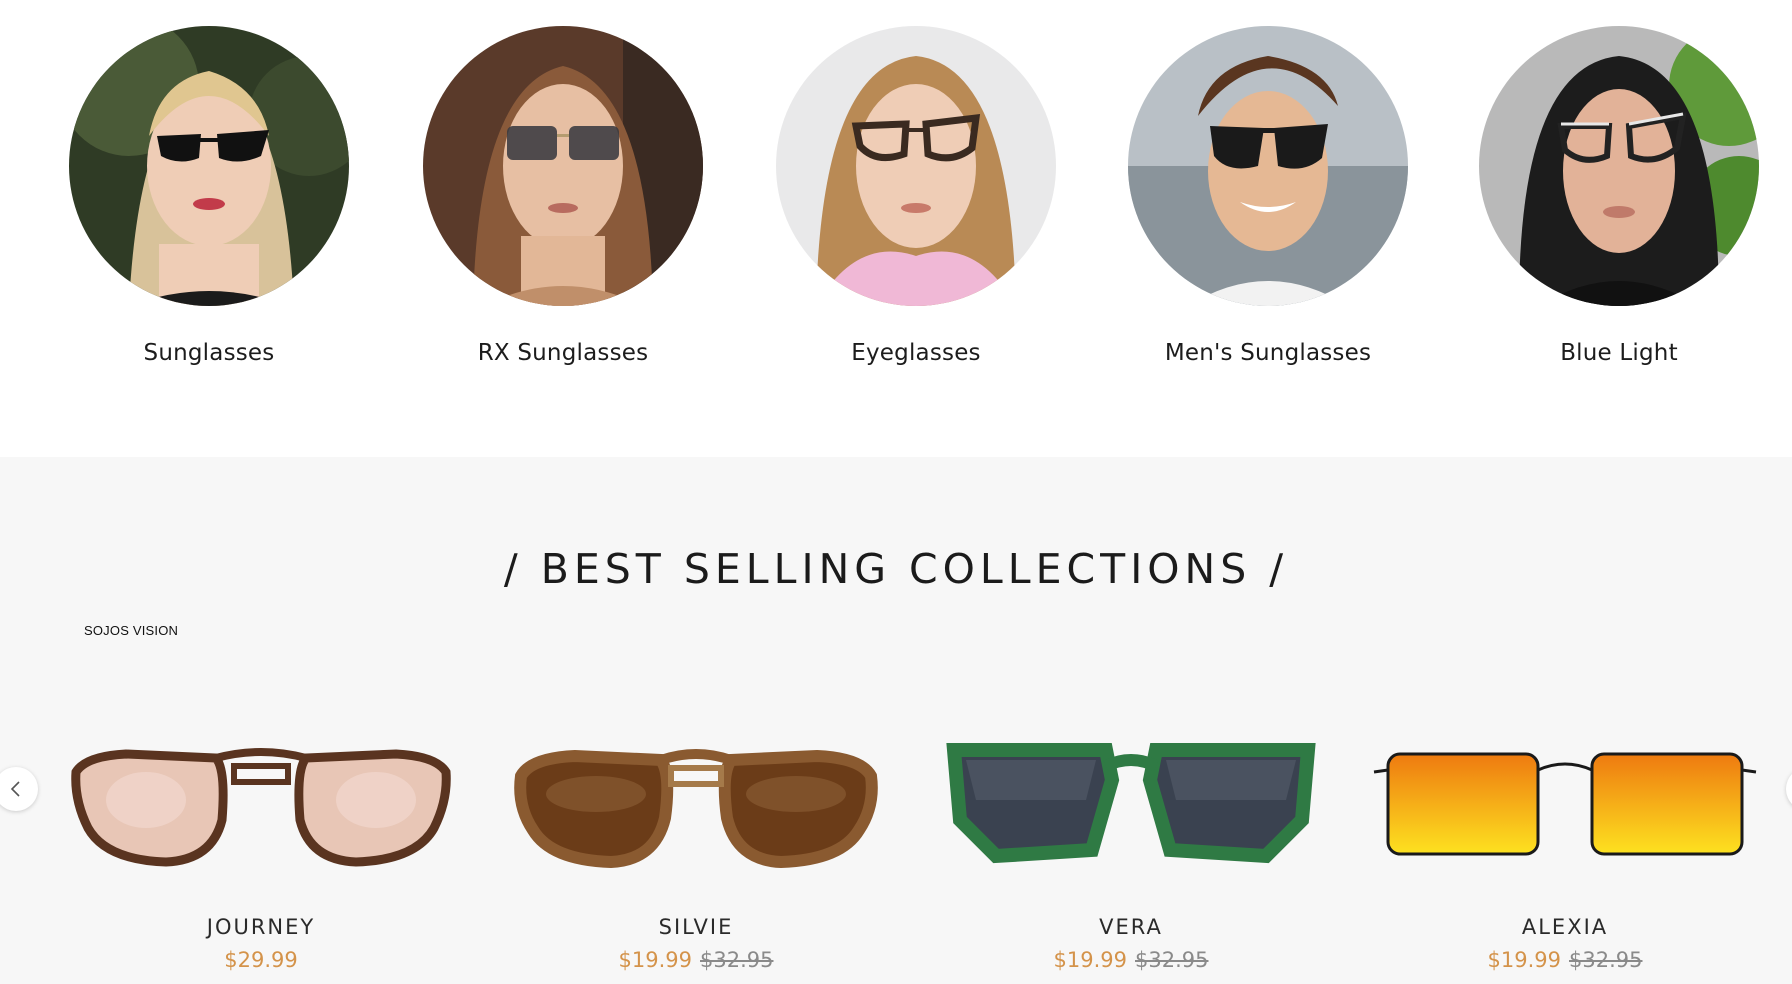 The image size is (1792, 984). What do you see at coordinates (1268, 353) in the screenshot?
I see `category-label: Men's Sunglasses` at bounding box center [1268, 353].